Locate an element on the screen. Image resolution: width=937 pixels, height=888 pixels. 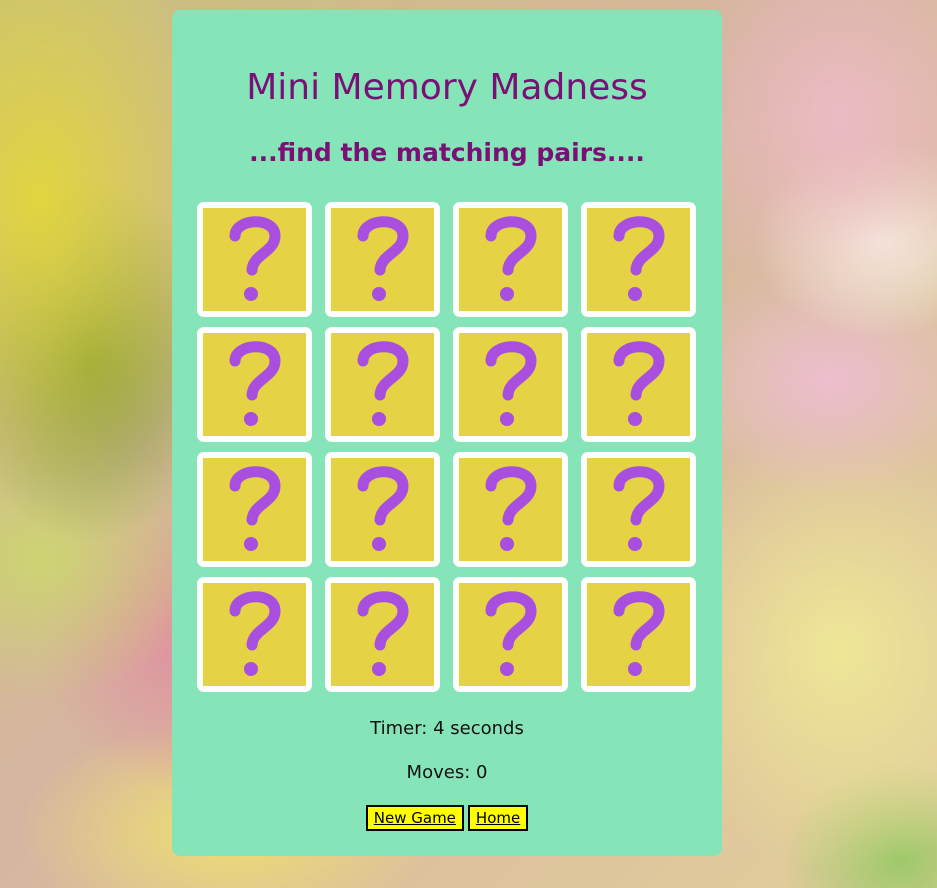
button-bar: New Game Home is located at coordinates (447, 818).